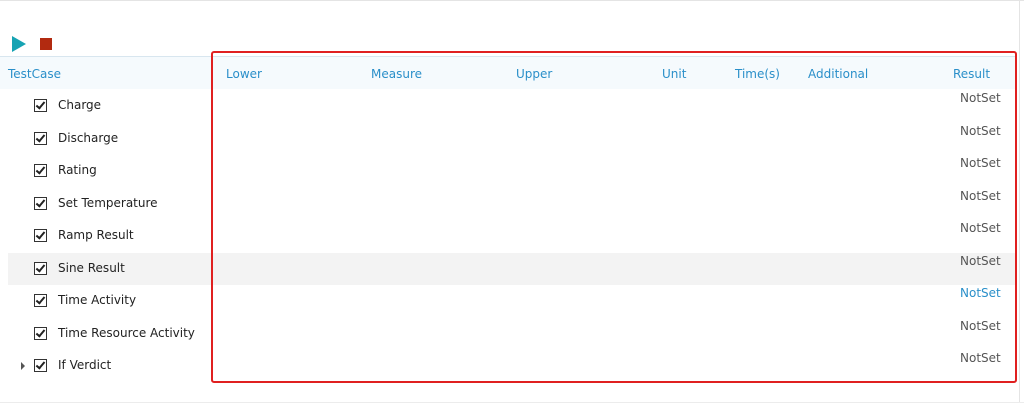 The image size is (1024, 403). What do you see at coordinates (757, 74) in the screenshot?
I see `column-header-time: Time(s)` at bounding box center [757, 74].